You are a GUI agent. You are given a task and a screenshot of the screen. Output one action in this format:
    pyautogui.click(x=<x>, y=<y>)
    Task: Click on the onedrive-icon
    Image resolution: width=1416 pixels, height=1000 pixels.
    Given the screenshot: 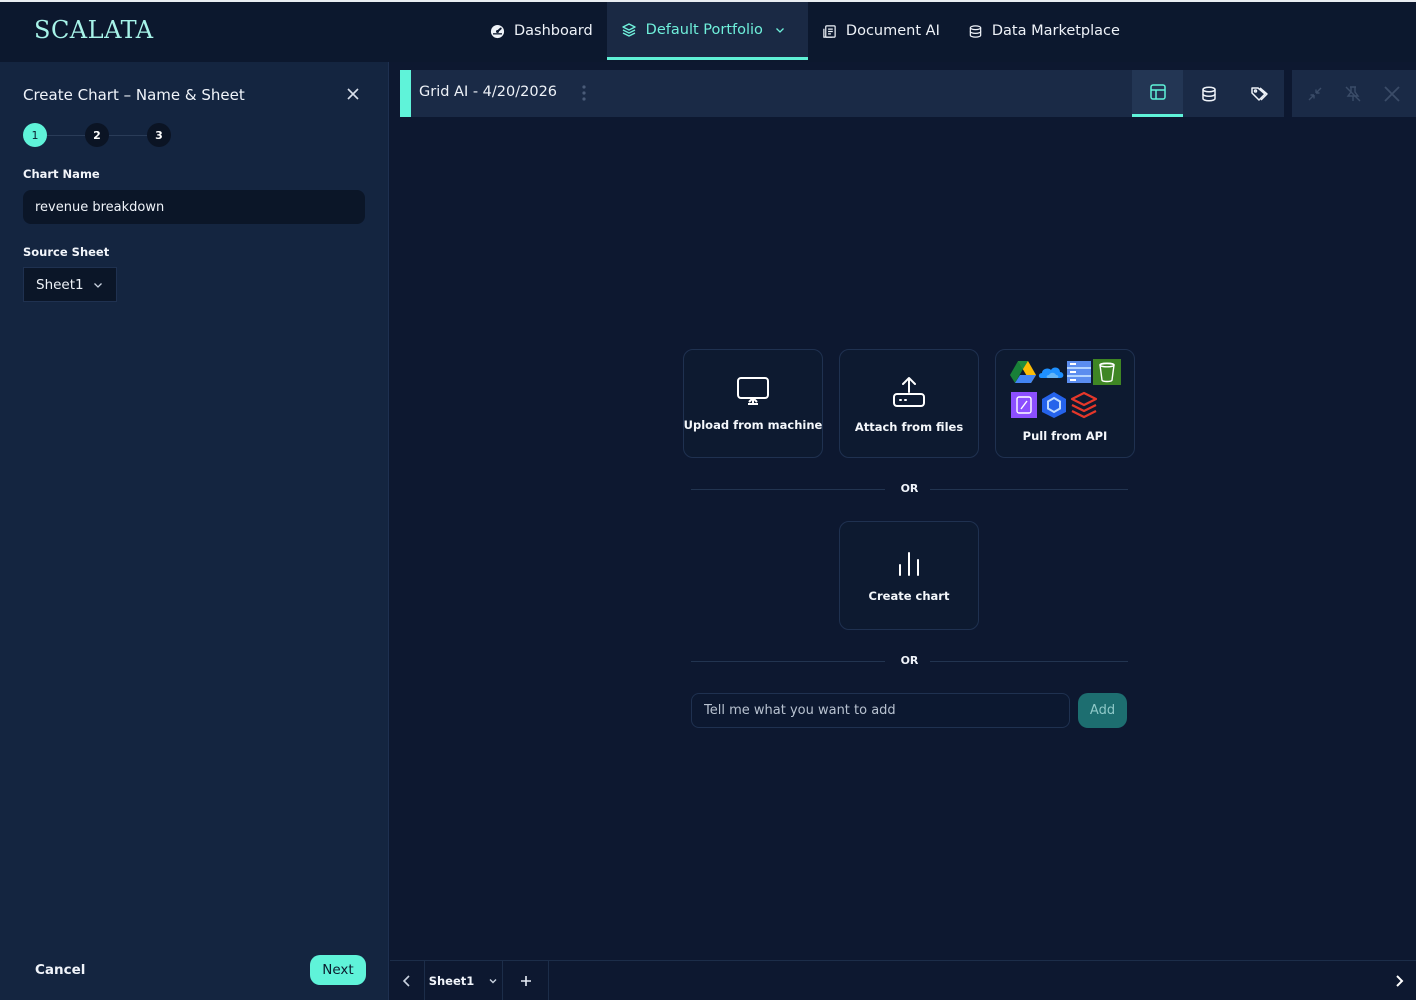 What is the action you would take?
    pyautogui.click(x=1051, y=372)
    